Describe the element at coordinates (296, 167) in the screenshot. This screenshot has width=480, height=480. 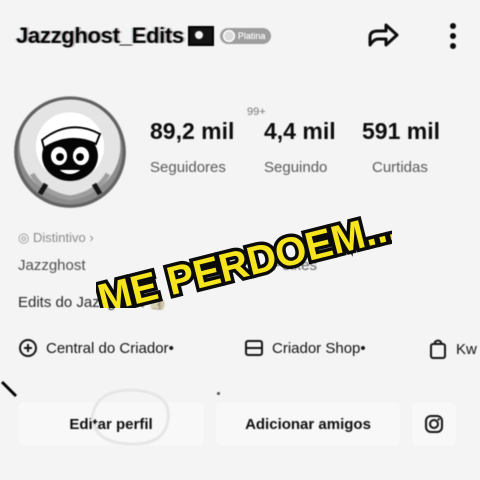
I see `following-label: Seguindo` at that location.